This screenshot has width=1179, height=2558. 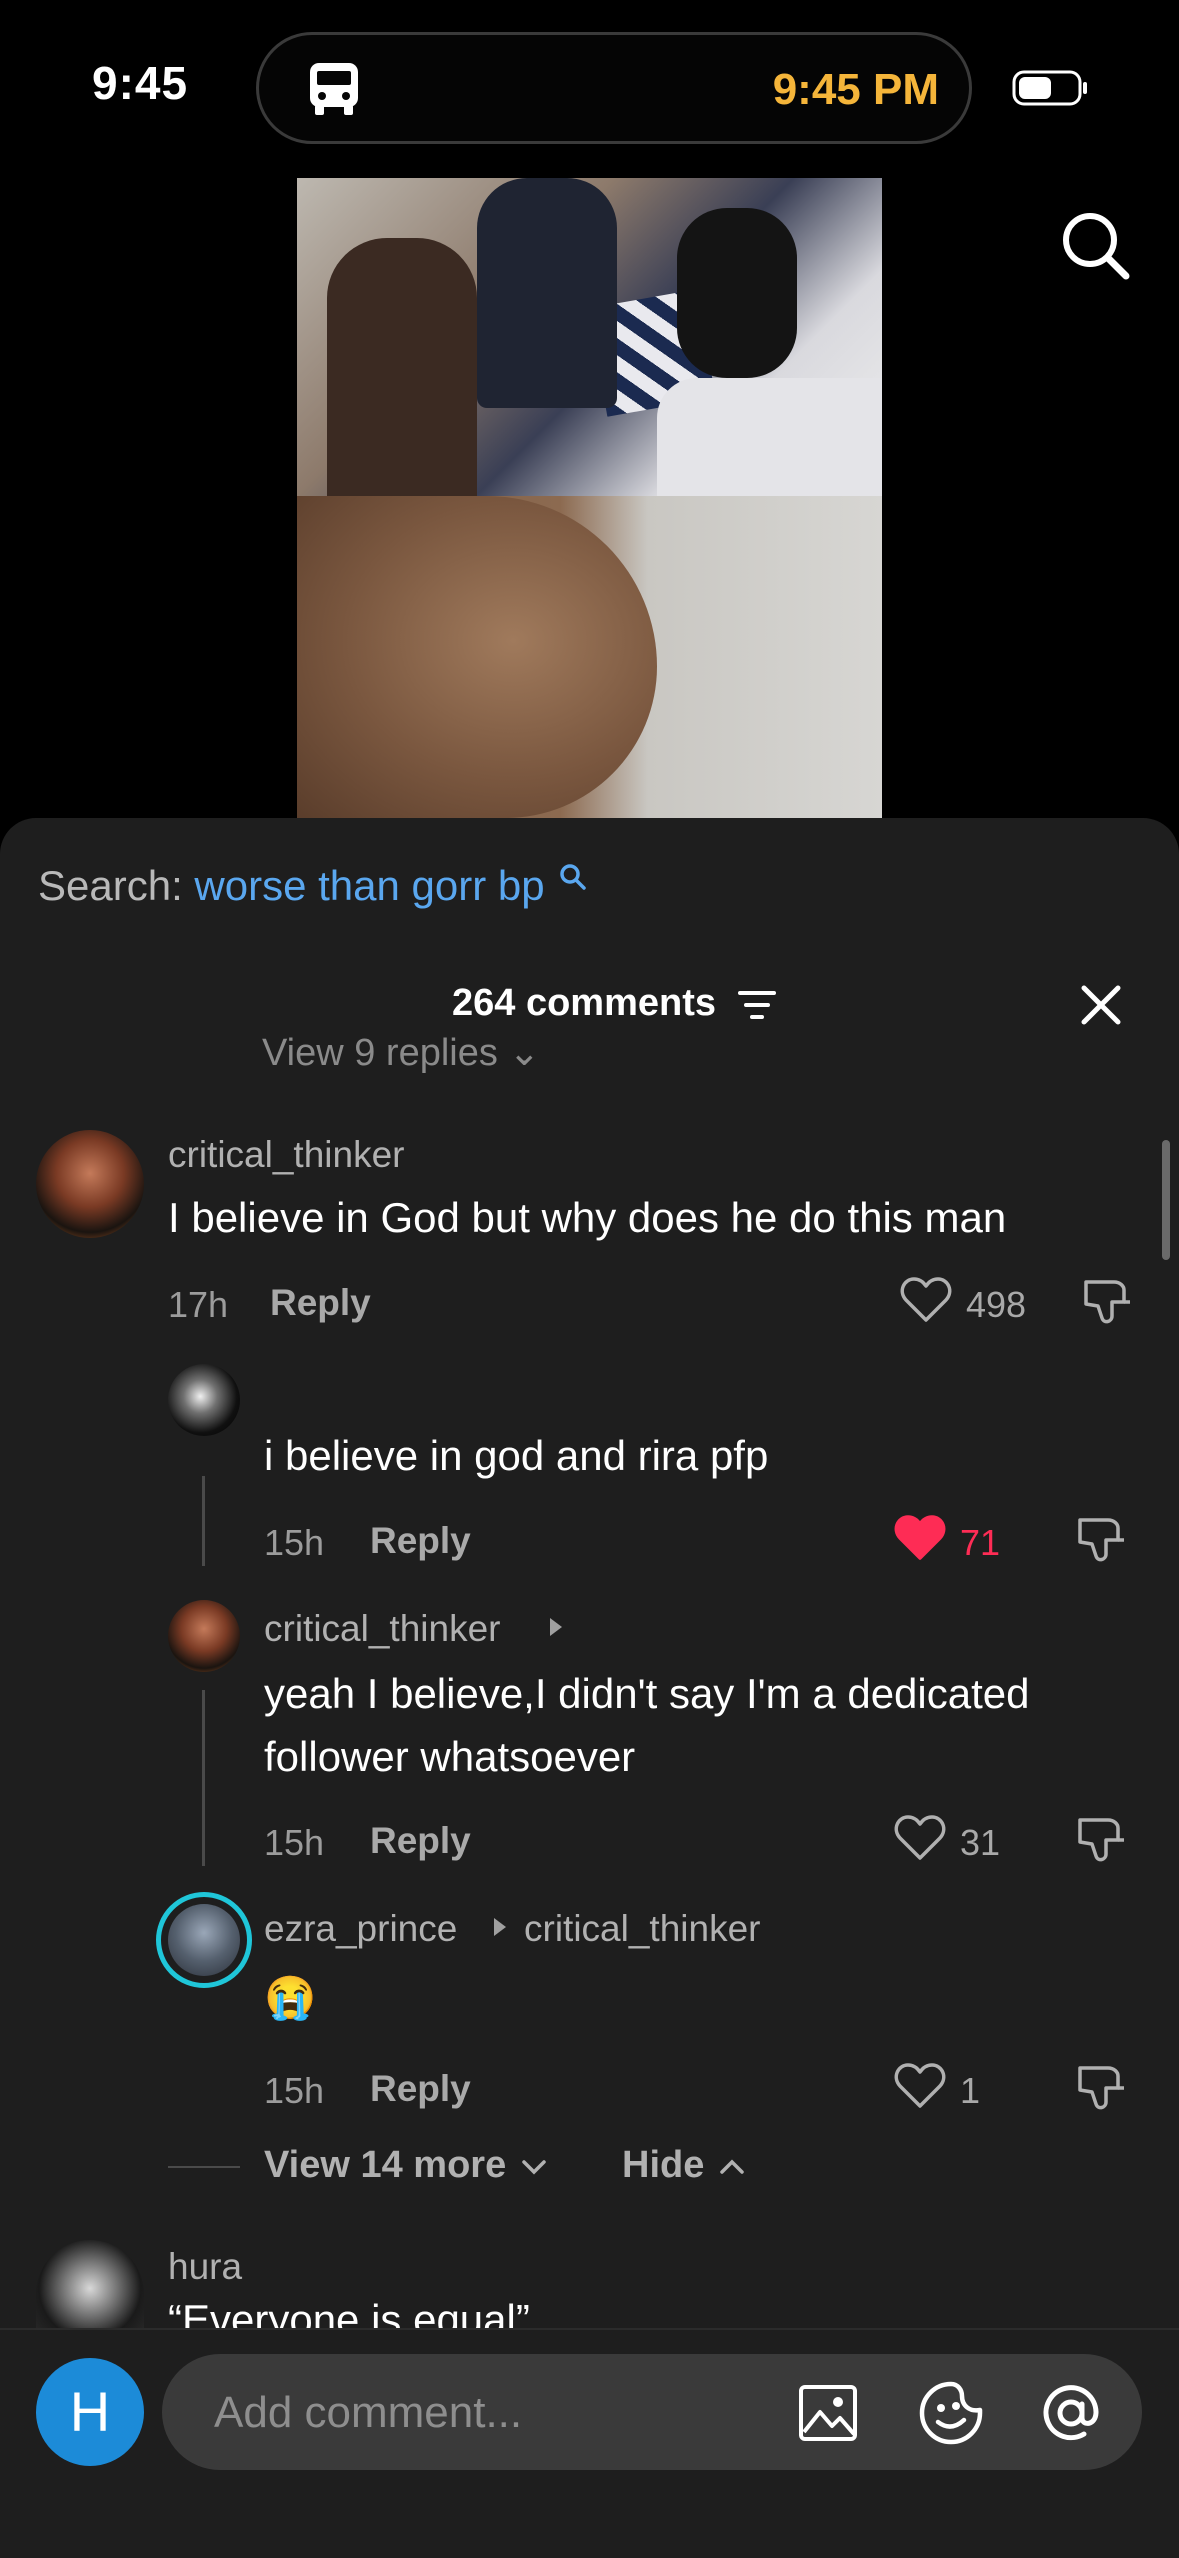 I want to click on reply-text-line2: follower whatsoever, so click(x=450, y=1756).